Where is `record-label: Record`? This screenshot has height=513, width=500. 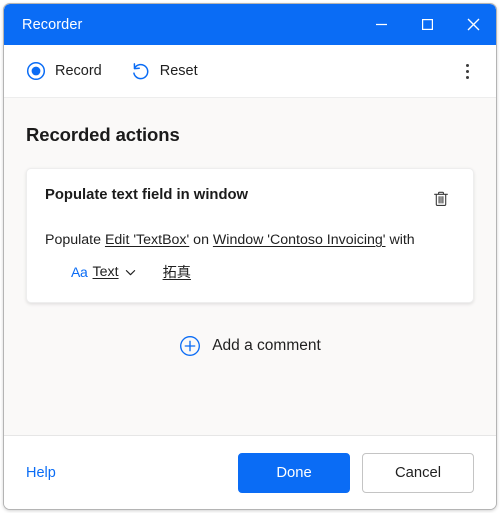 record-label: Record is located at coordinates (78, 71).